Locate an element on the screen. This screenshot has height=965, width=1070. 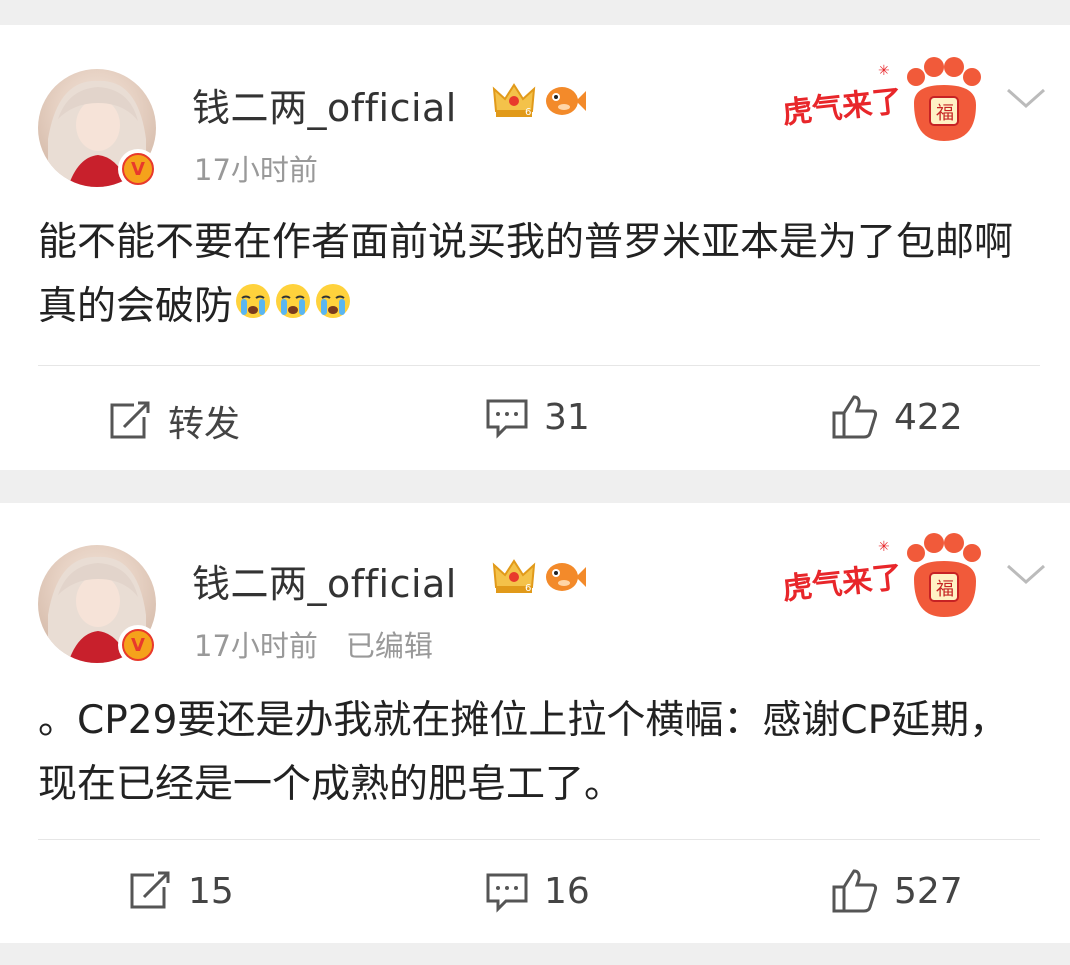
post-time: 17小时前 已编辑 is located at coordinates (313, 644).